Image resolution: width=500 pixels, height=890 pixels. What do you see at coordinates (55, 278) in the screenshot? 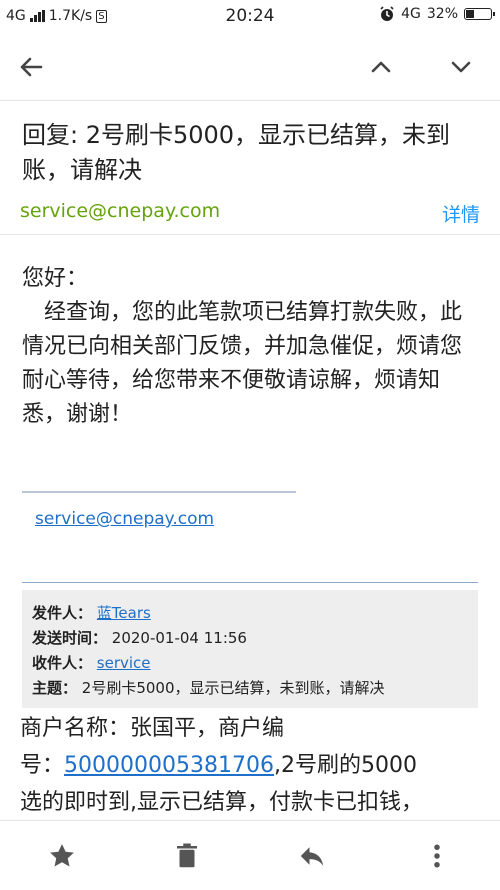
I see `greeting: 您好：` at bounding box center [55, 278].